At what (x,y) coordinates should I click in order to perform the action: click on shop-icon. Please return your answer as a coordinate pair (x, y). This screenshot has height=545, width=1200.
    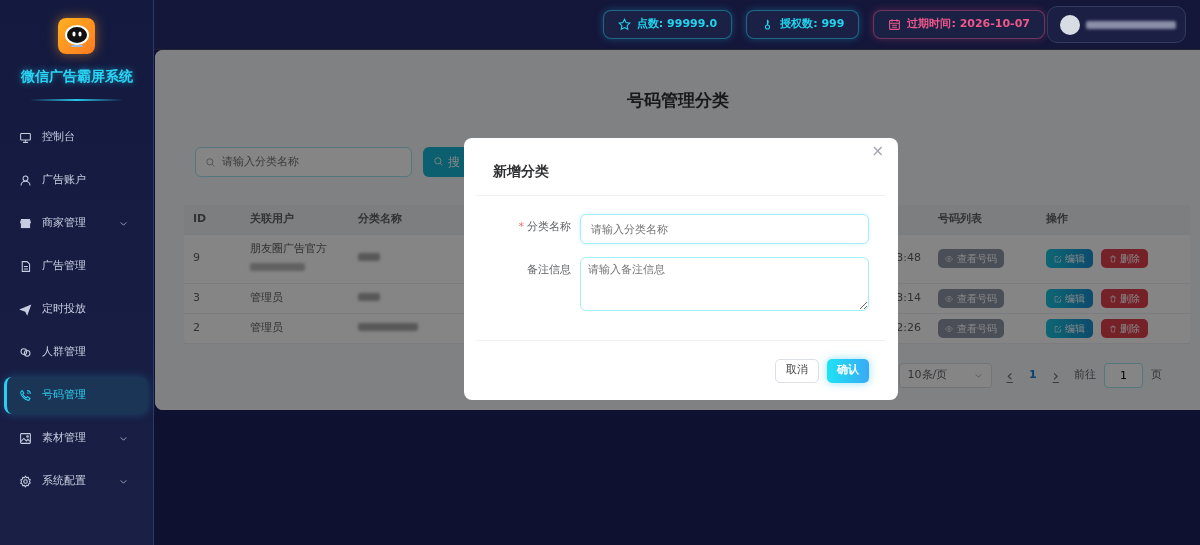
    Looking at the image, I should click on (25, 223).